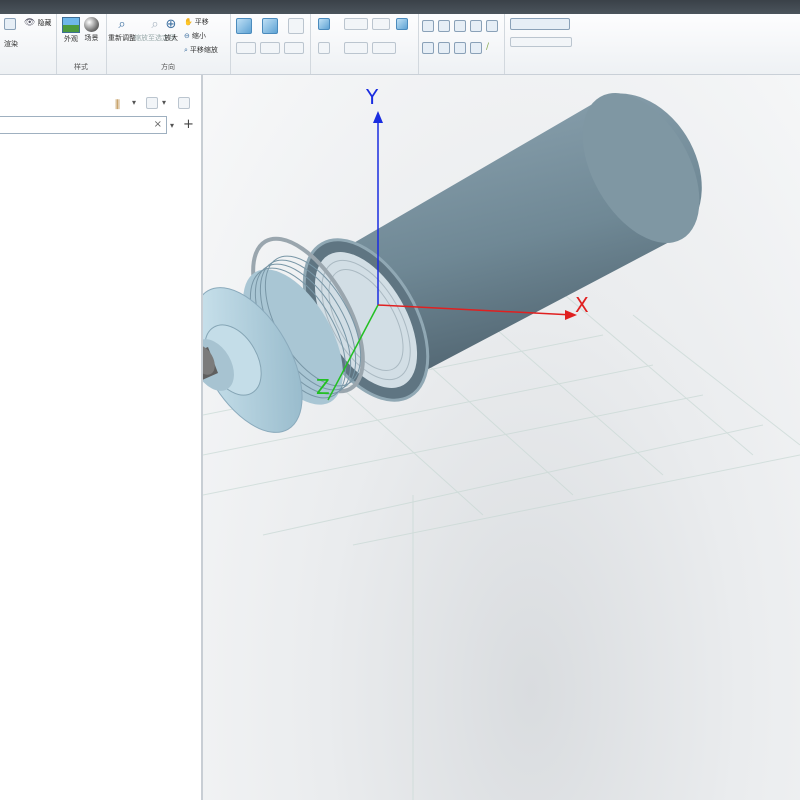 Image resolution: width=800 pixels, height=800 pixels. I want to click on view-cube-icon, so click(244, 26).